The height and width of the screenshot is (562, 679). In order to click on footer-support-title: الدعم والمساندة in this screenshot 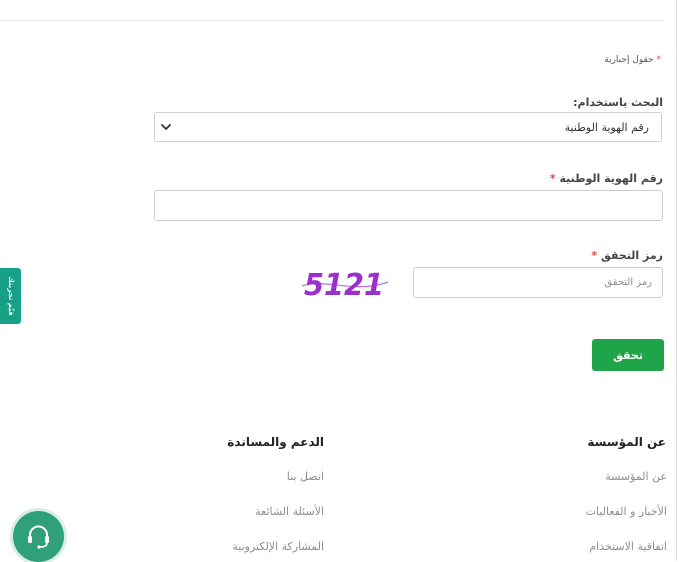, I will do `click(275, 442)`.